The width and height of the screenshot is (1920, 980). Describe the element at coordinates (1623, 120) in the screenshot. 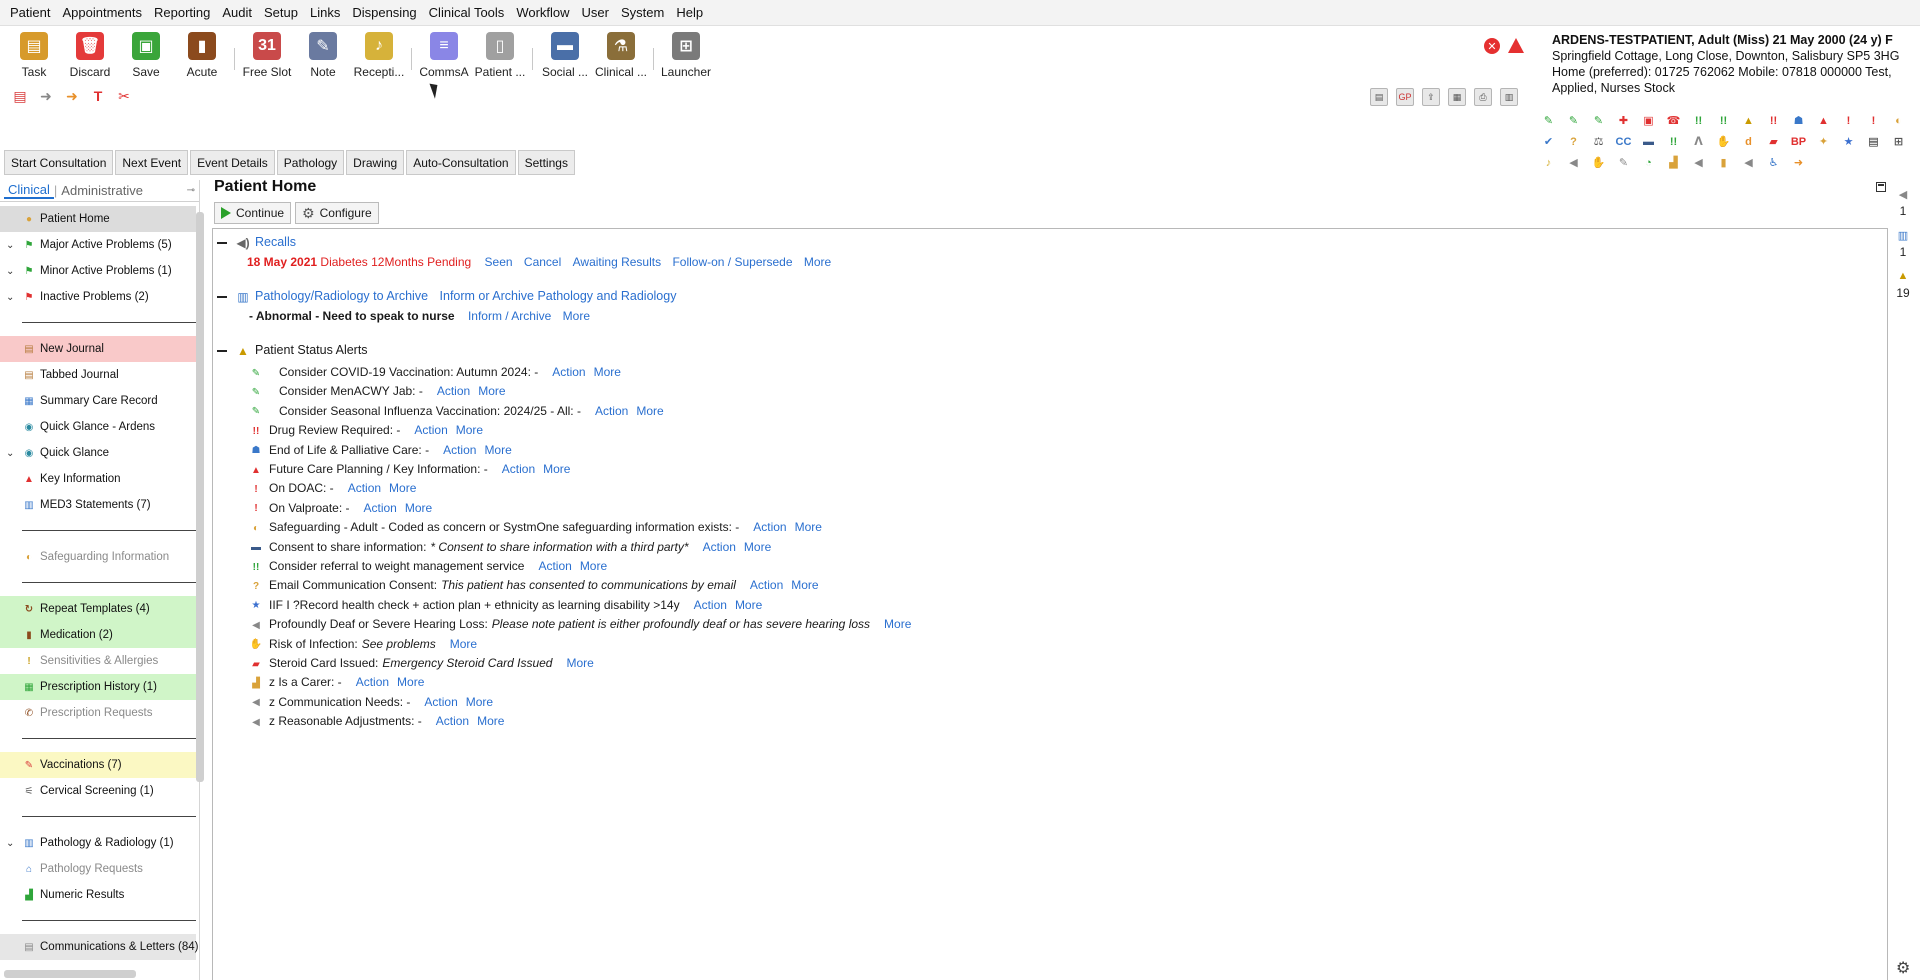

I see `lung-icon: ✚` at that location.